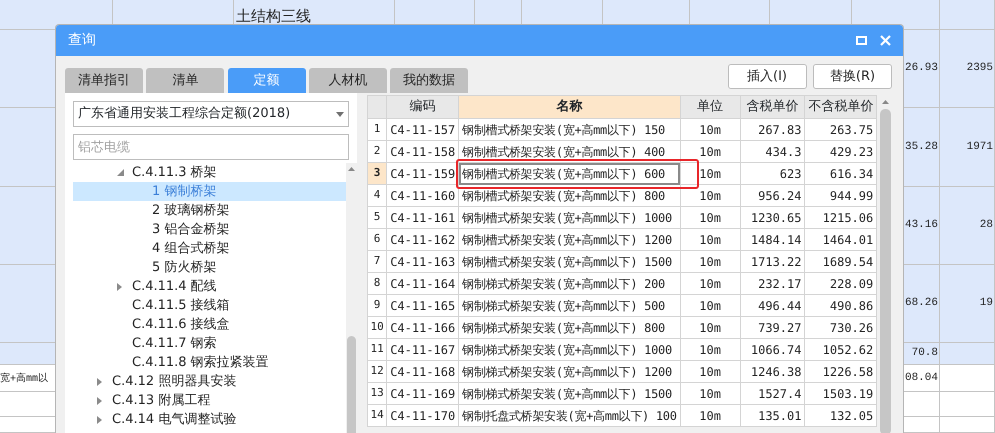  What do you see at coordinates (104, 80) in the screenshot?
I see `tab: 清单指引` at bounding box center [104, 80].